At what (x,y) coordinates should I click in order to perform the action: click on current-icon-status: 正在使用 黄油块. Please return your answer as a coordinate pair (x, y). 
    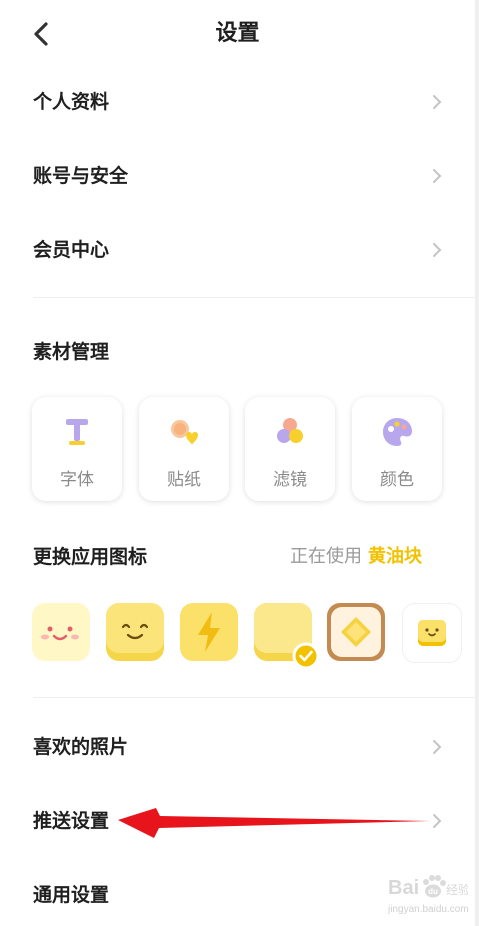
    Looking at the image, I should click on (356, 557).